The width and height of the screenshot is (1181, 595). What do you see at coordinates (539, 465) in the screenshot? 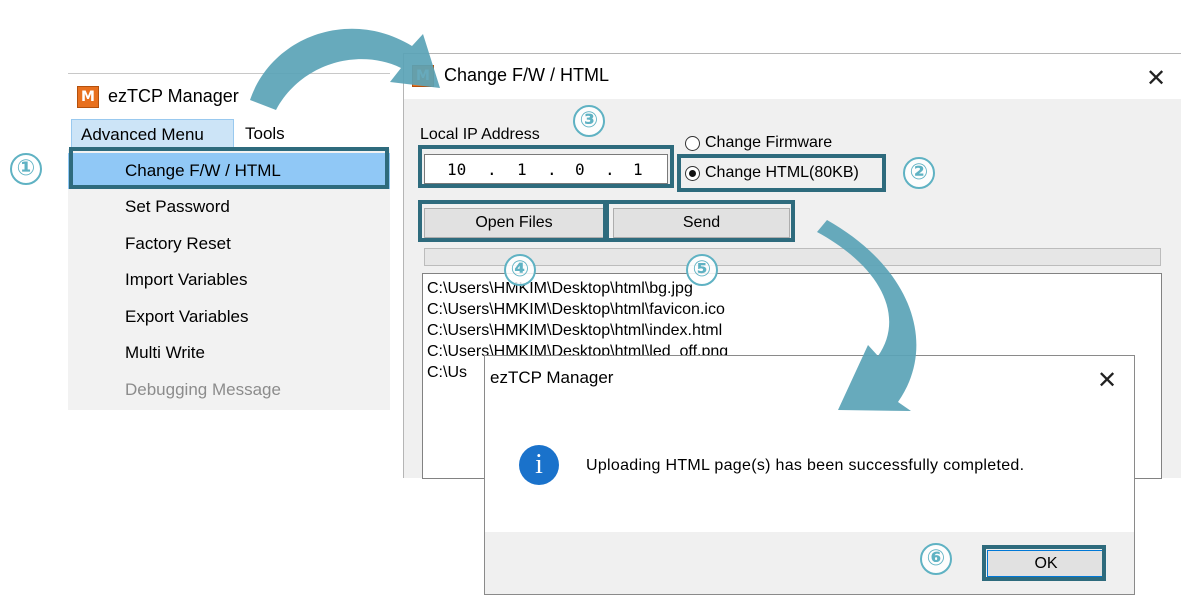
I see `info-icon: i` at bounding box center [539, 465].